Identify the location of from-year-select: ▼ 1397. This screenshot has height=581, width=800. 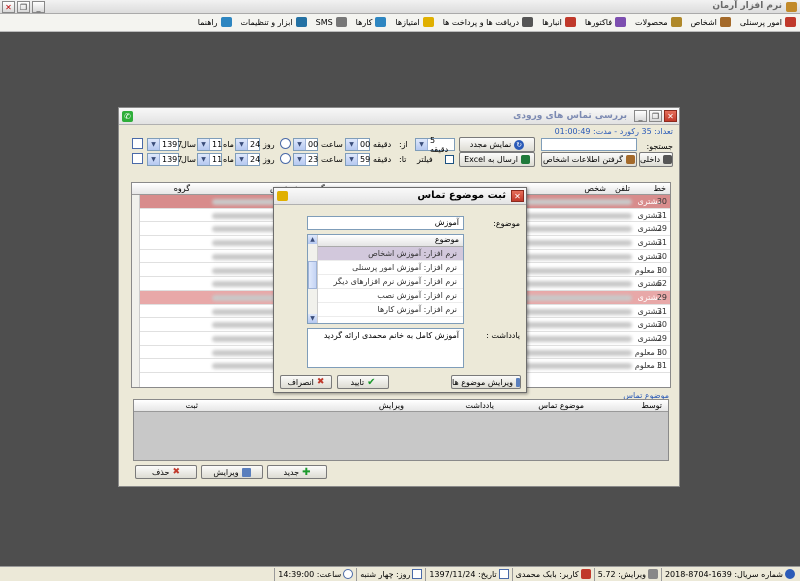
(164, 144).